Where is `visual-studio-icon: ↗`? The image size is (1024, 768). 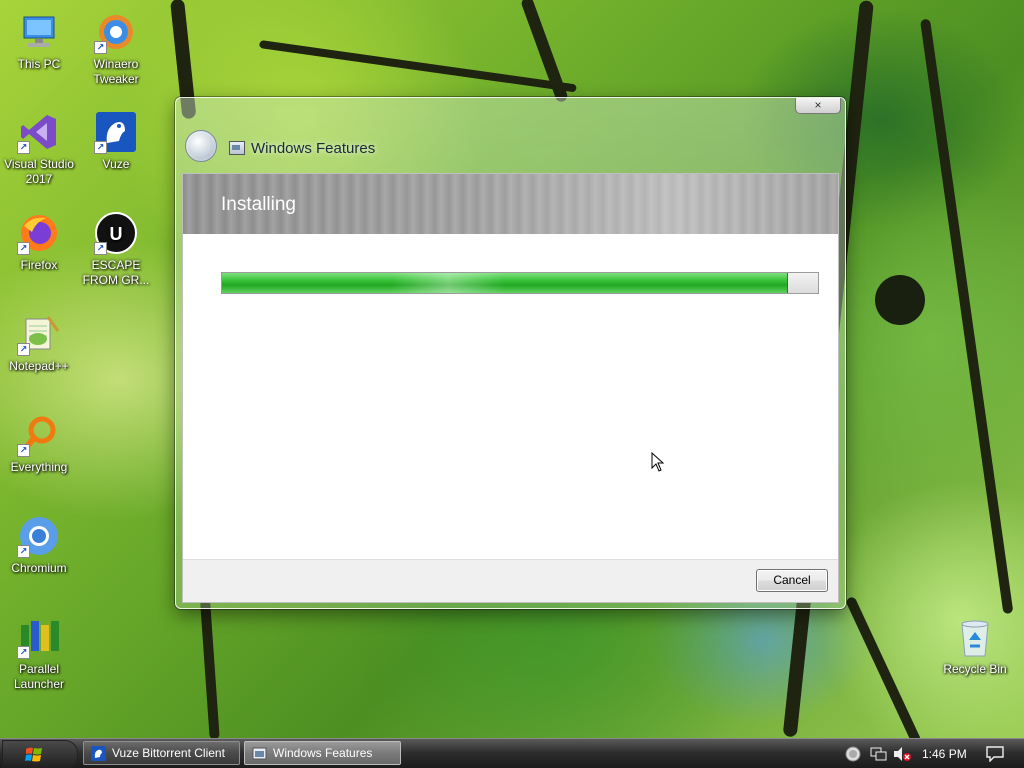 visual-studio-icon: ↗ is located at coordinates (39, 132).